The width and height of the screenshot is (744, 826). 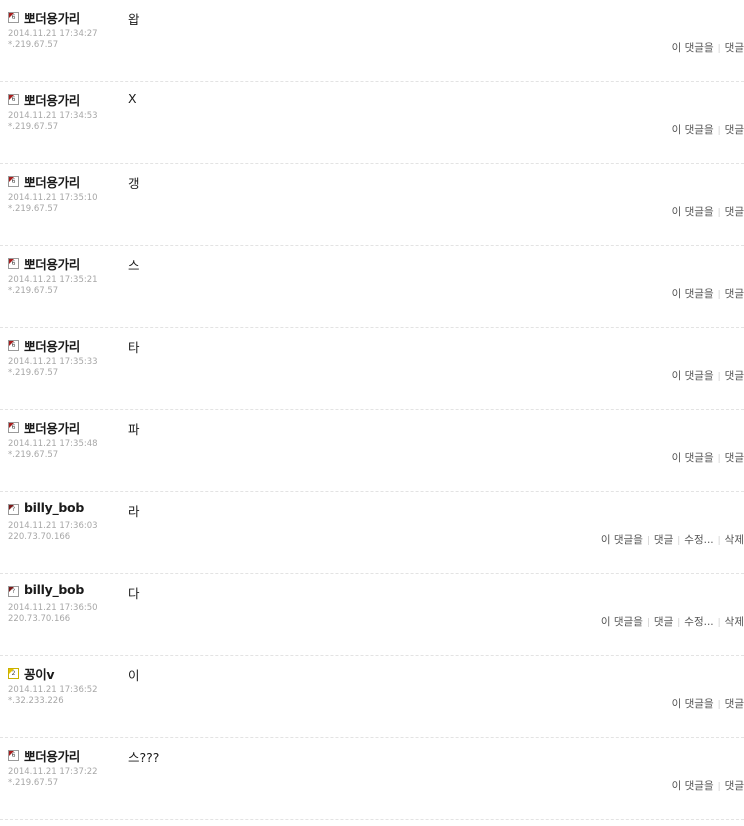 I want to click on comment-timestamp: 2014.11.21 17:36:03, so click(x=53, y=526).